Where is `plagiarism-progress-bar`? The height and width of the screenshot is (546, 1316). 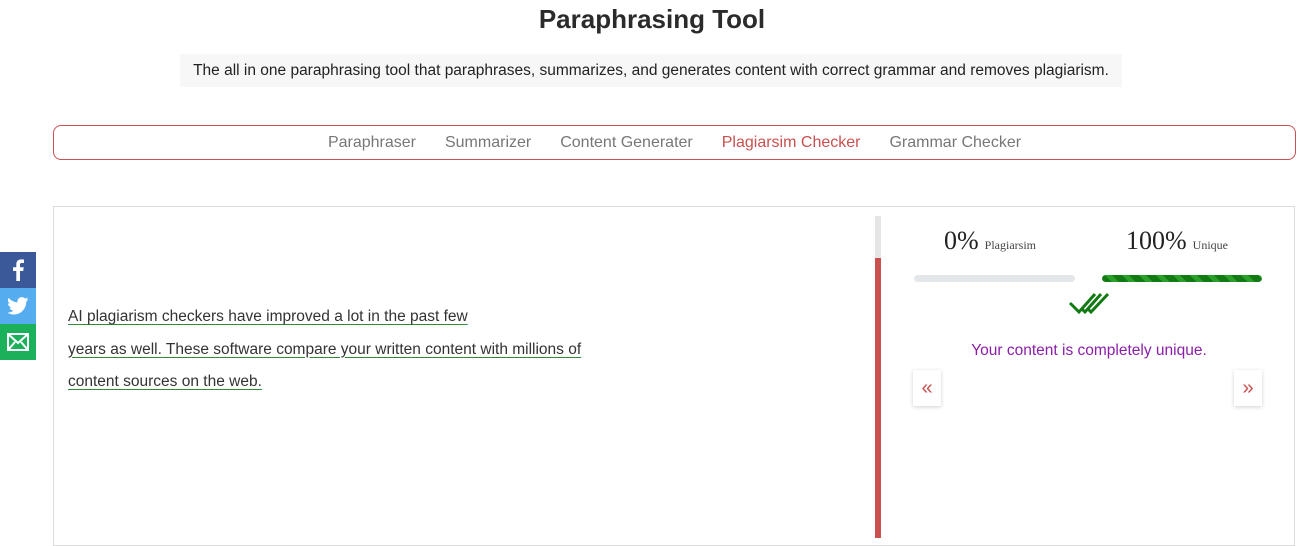
plagiarism-progress-bar is located at coordinates (994, 278).